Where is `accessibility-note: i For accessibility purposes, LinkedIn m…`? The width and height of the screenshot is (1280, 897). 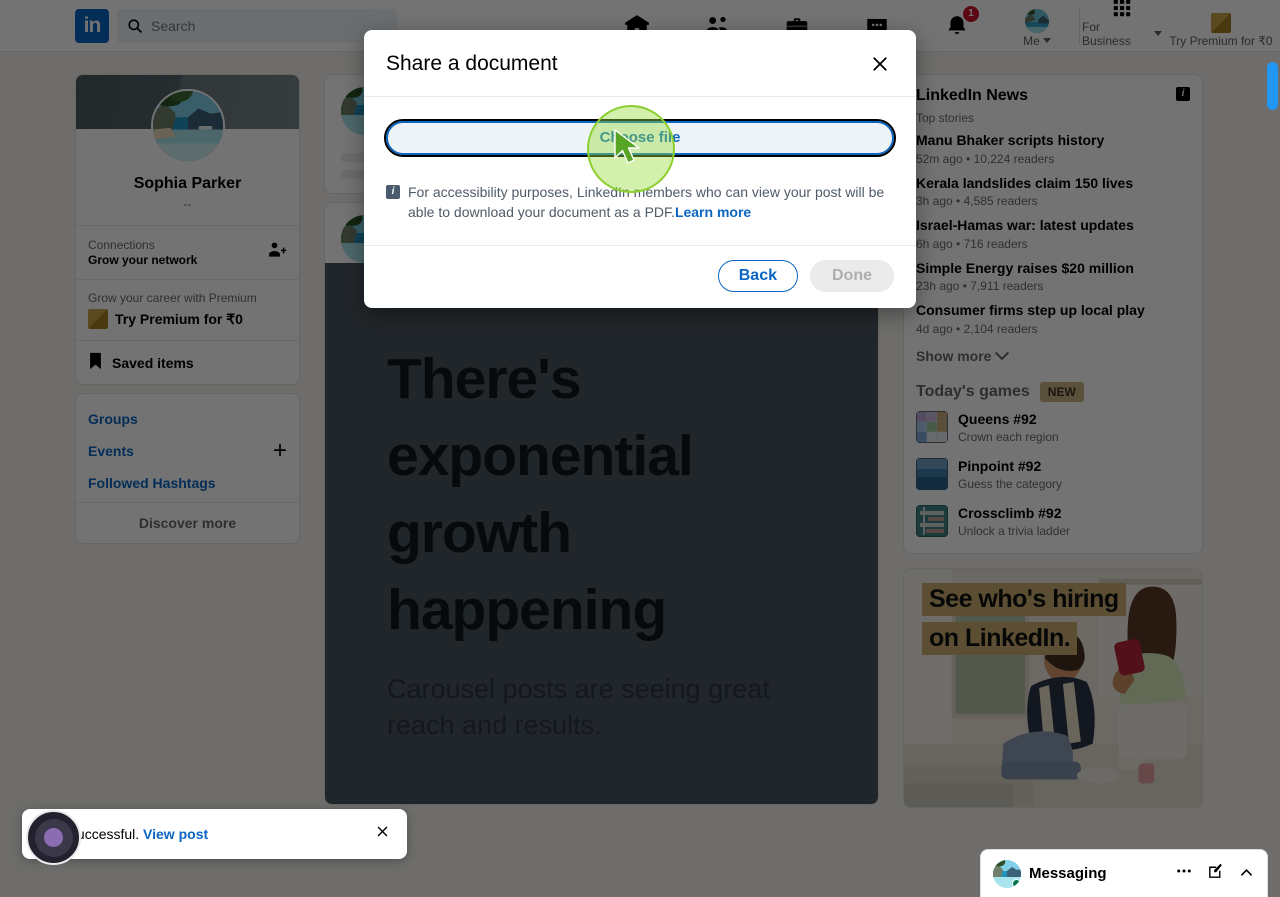
accessibility-note: i For accessibility purposes, LinkedIn m… is located at coordinates (640, 206).